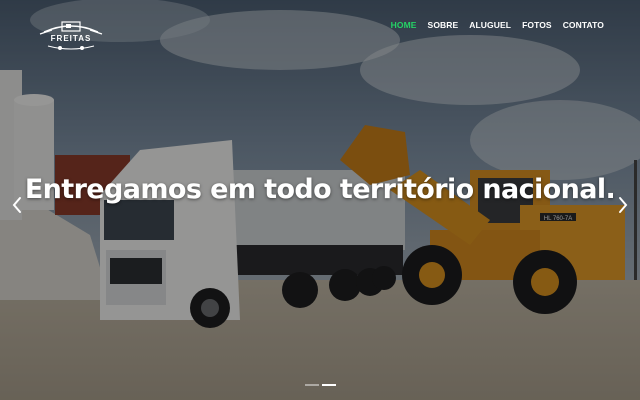 The width and height of the screenshot is (640, 400). I want to click on chevron-left-icon, so click(16, 205).